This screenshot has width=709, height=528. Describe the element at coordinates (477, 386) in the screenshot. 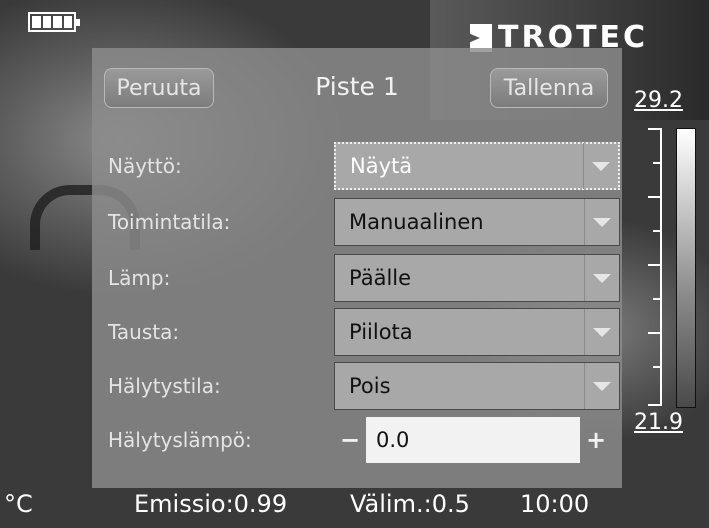

I see `alarm-mode-select: Pois` at that location.